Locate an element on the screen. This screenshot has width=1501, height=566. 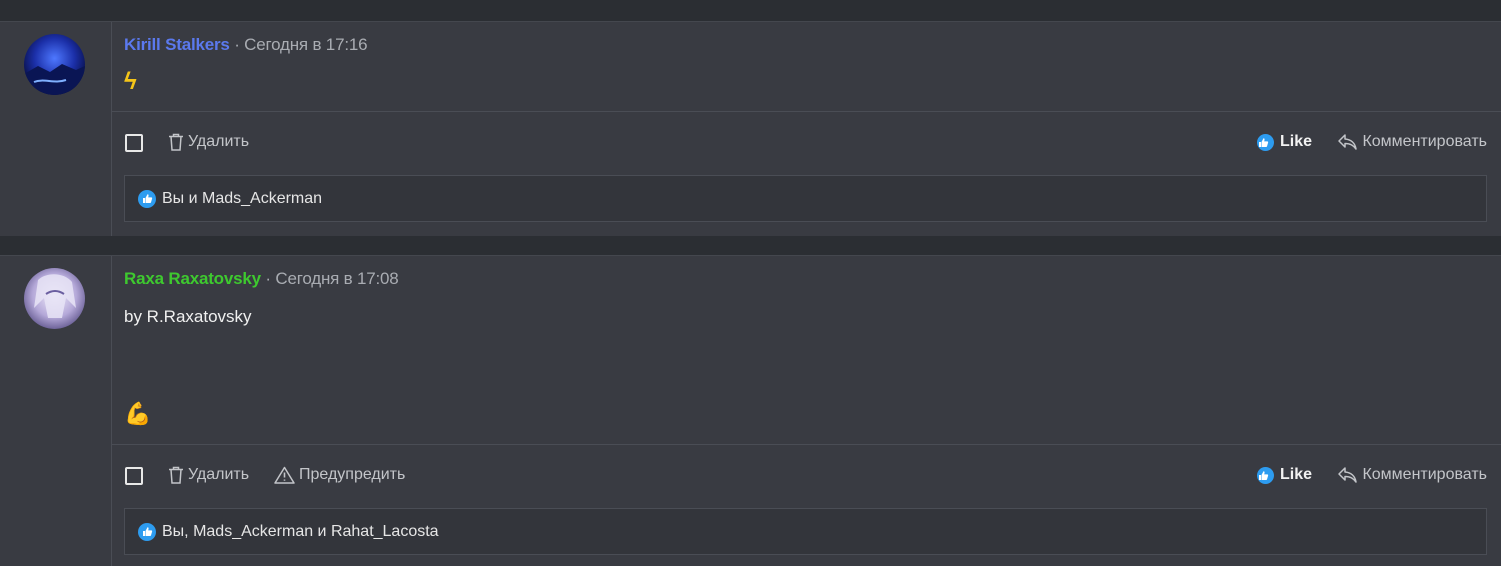
post-actions: Удалить Like Комментировать is located at coordinates (805, 143).